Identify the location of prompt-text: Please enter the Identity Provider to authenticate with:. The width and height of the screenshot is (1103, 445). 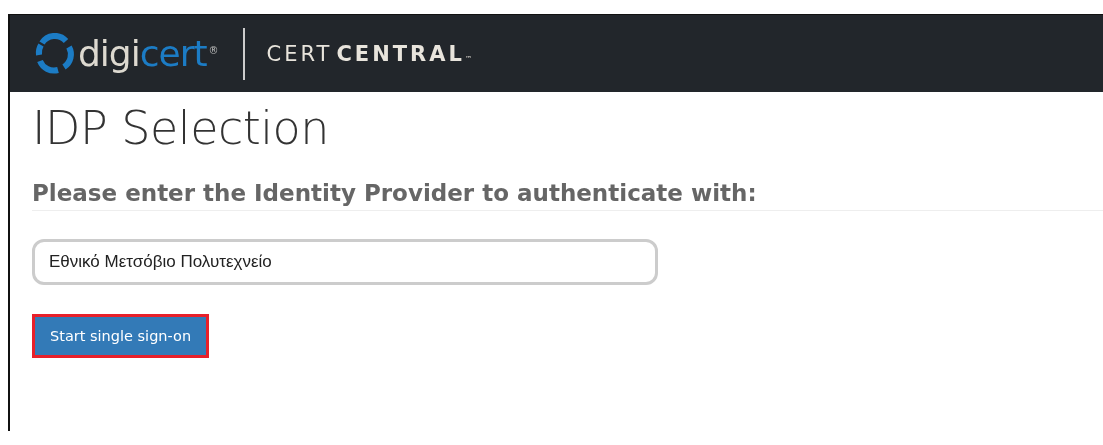
(567, 194).